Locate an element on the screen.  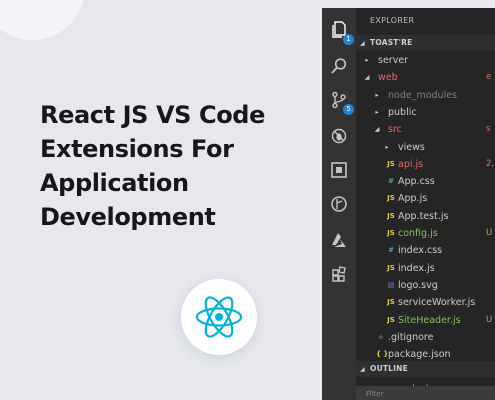
react-logo-badge is located at coordinates (219, 317).